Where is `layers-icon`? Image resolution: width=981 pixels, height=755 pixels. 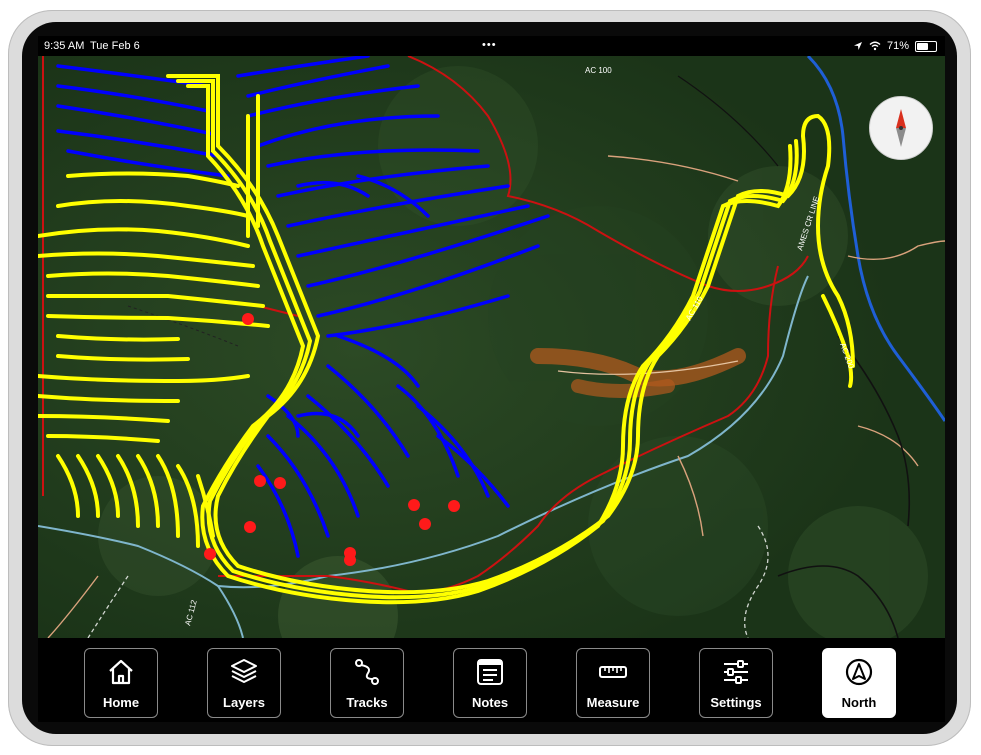
layers-icon is located at coordinates (244, 671).